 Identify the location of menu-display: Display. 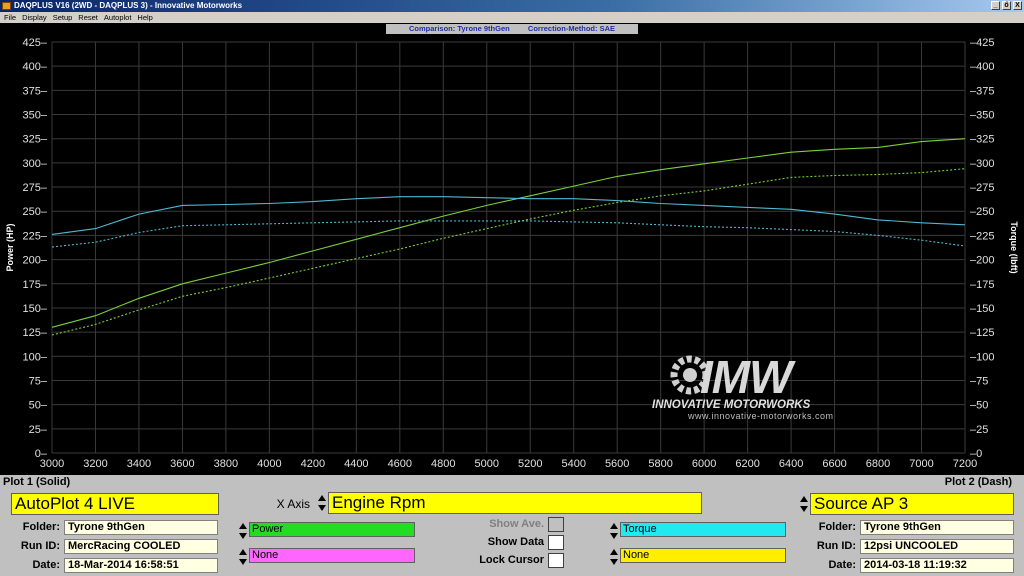
(34, 17).